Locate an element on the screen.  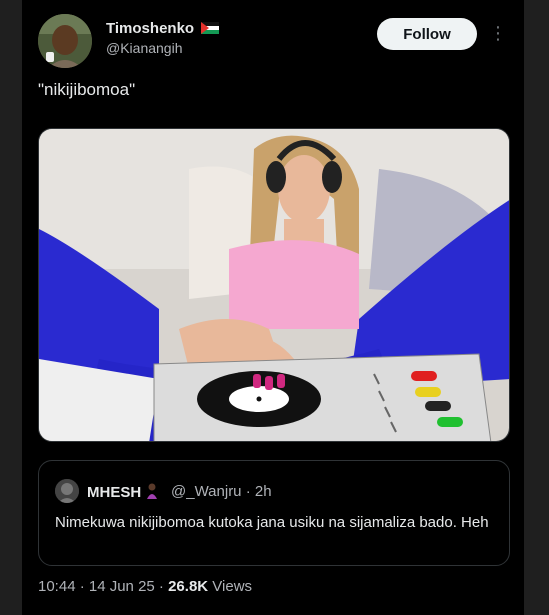
tweet-meta: 10:44 · 14 Jun 25 · 26.8K Views is located at coordinates (145, 586).